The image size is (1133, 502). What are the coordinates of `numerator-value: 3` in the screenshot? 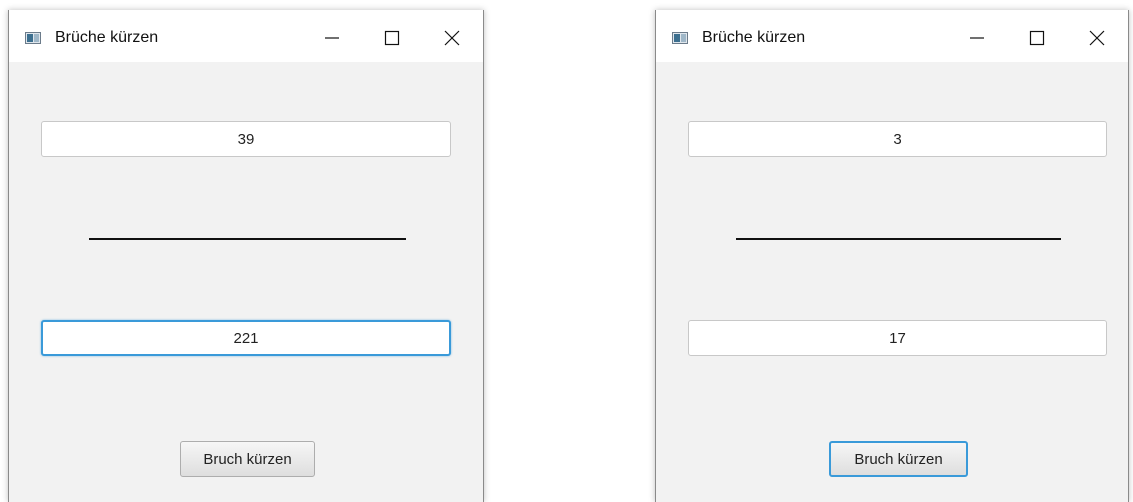 It's located at (897, 139).